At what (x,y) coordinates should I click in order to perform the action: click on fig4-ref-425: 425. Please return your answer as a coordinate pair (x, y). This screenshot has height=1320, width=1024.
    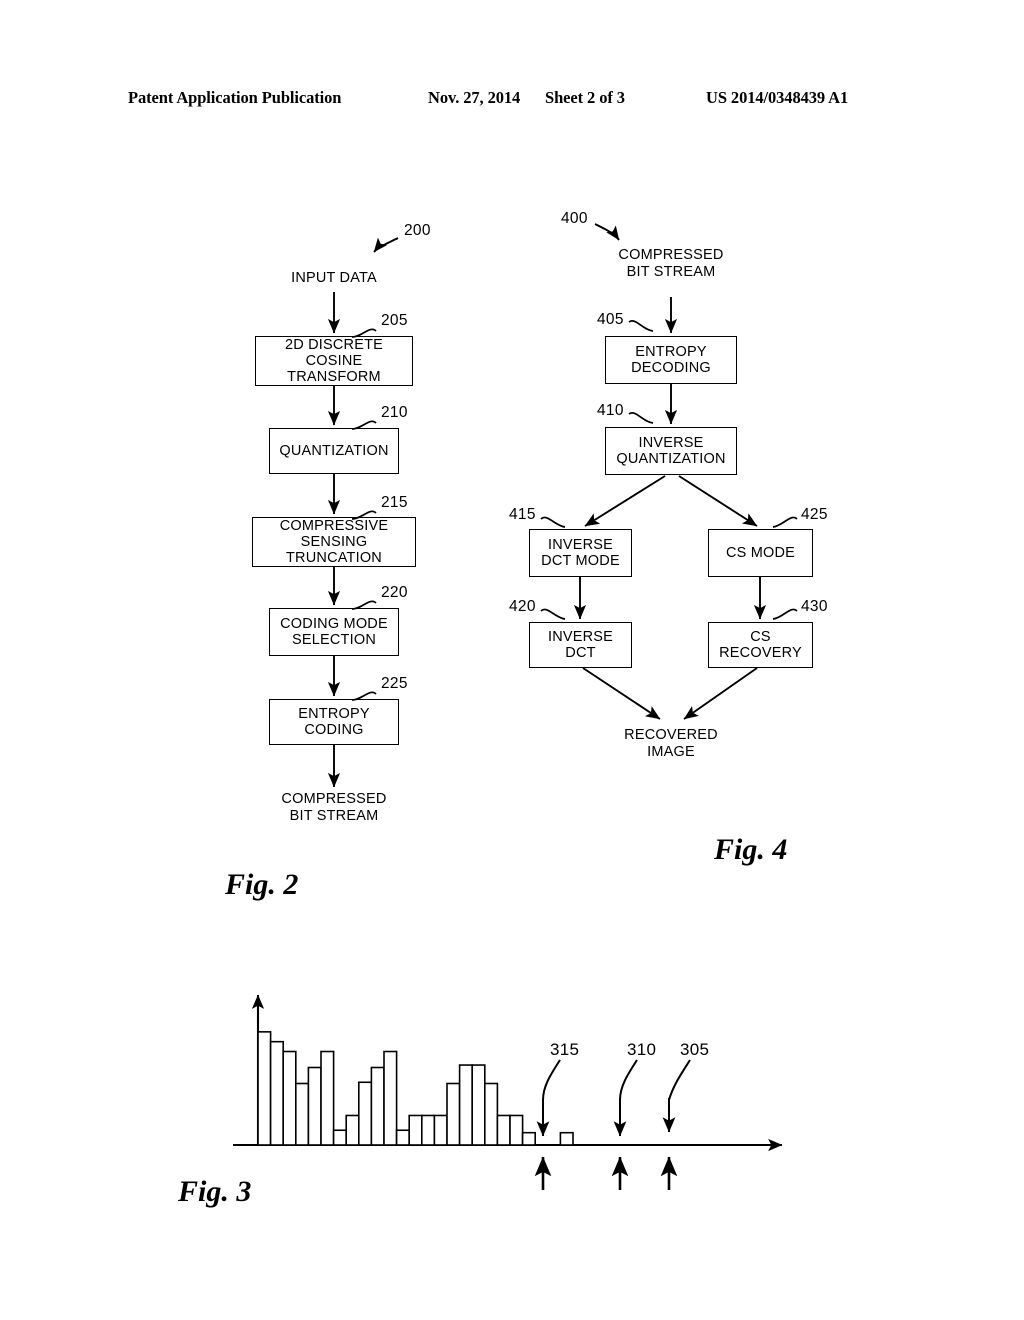
    Looking at the image, I should click on (814, 514).